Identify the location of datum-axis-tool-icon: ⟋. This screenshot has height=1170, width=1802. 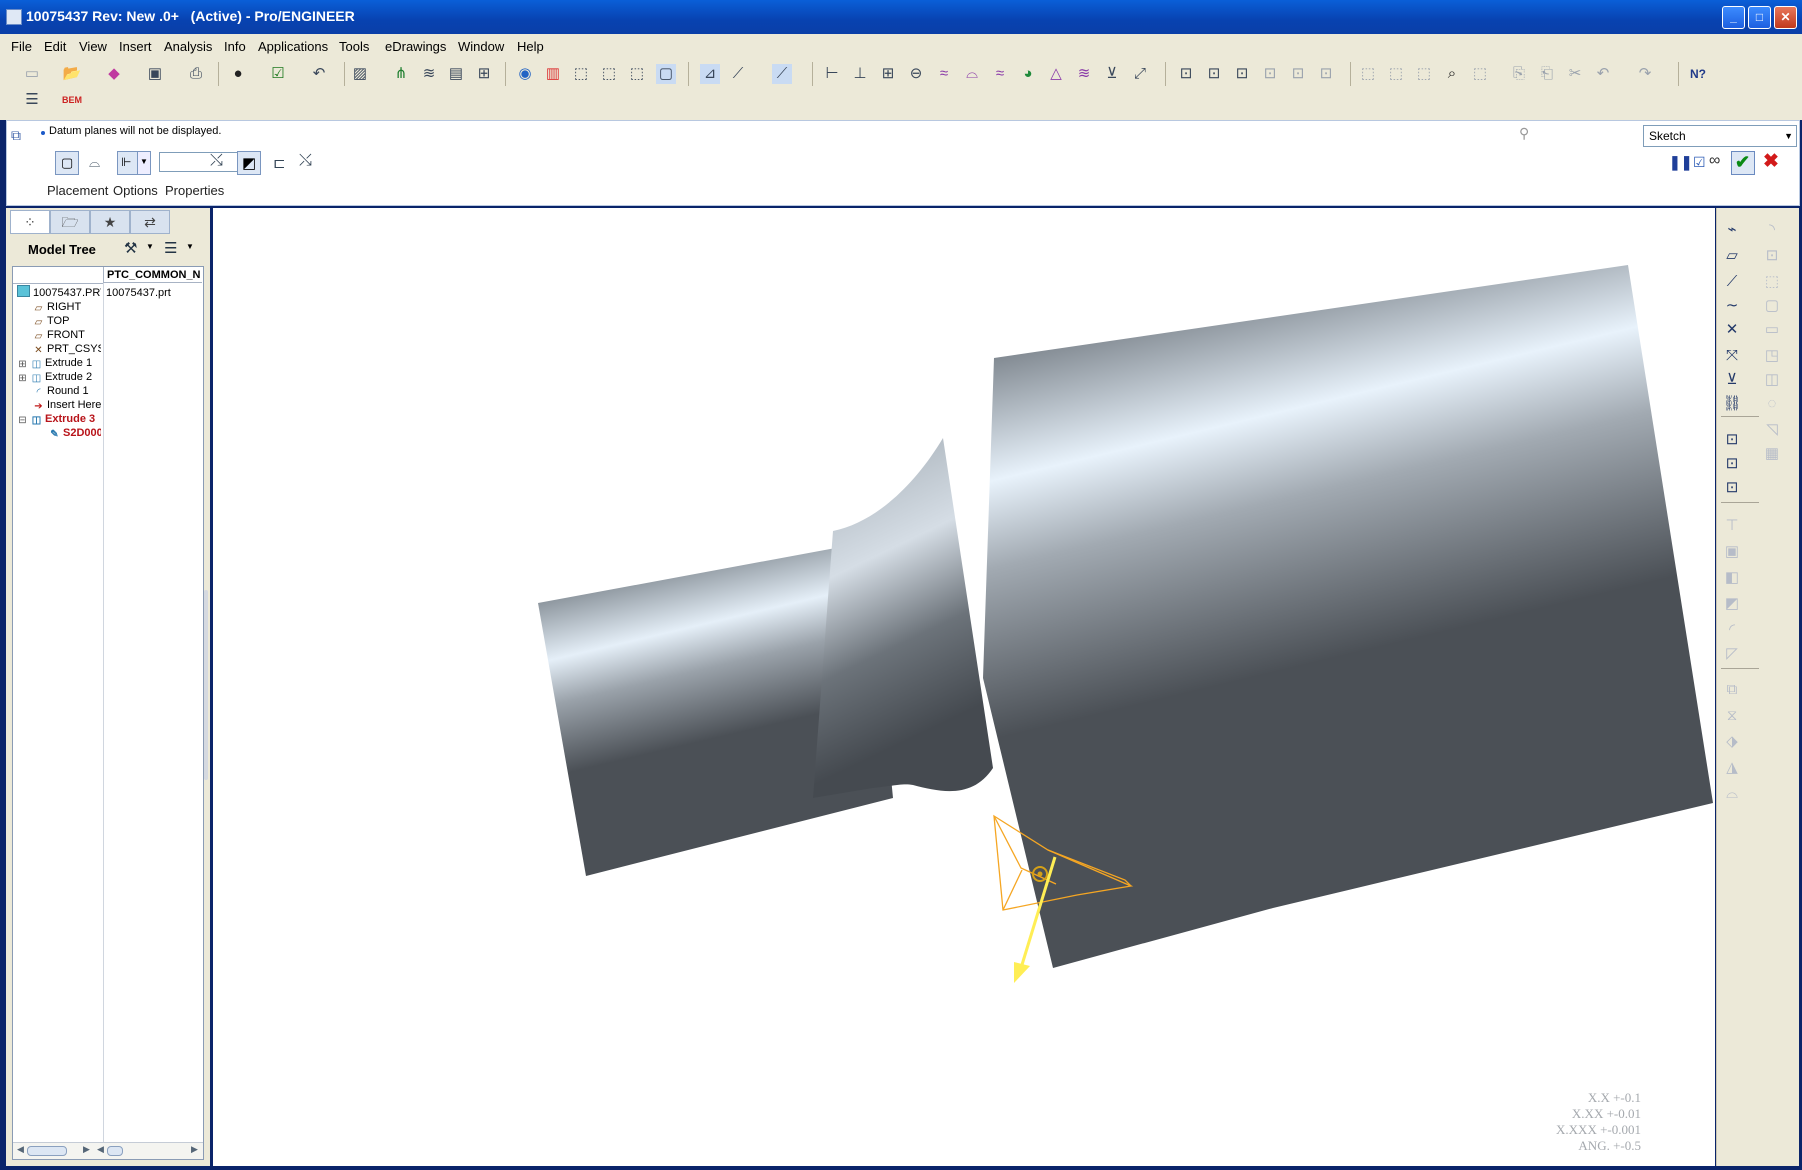
(1732, 282).